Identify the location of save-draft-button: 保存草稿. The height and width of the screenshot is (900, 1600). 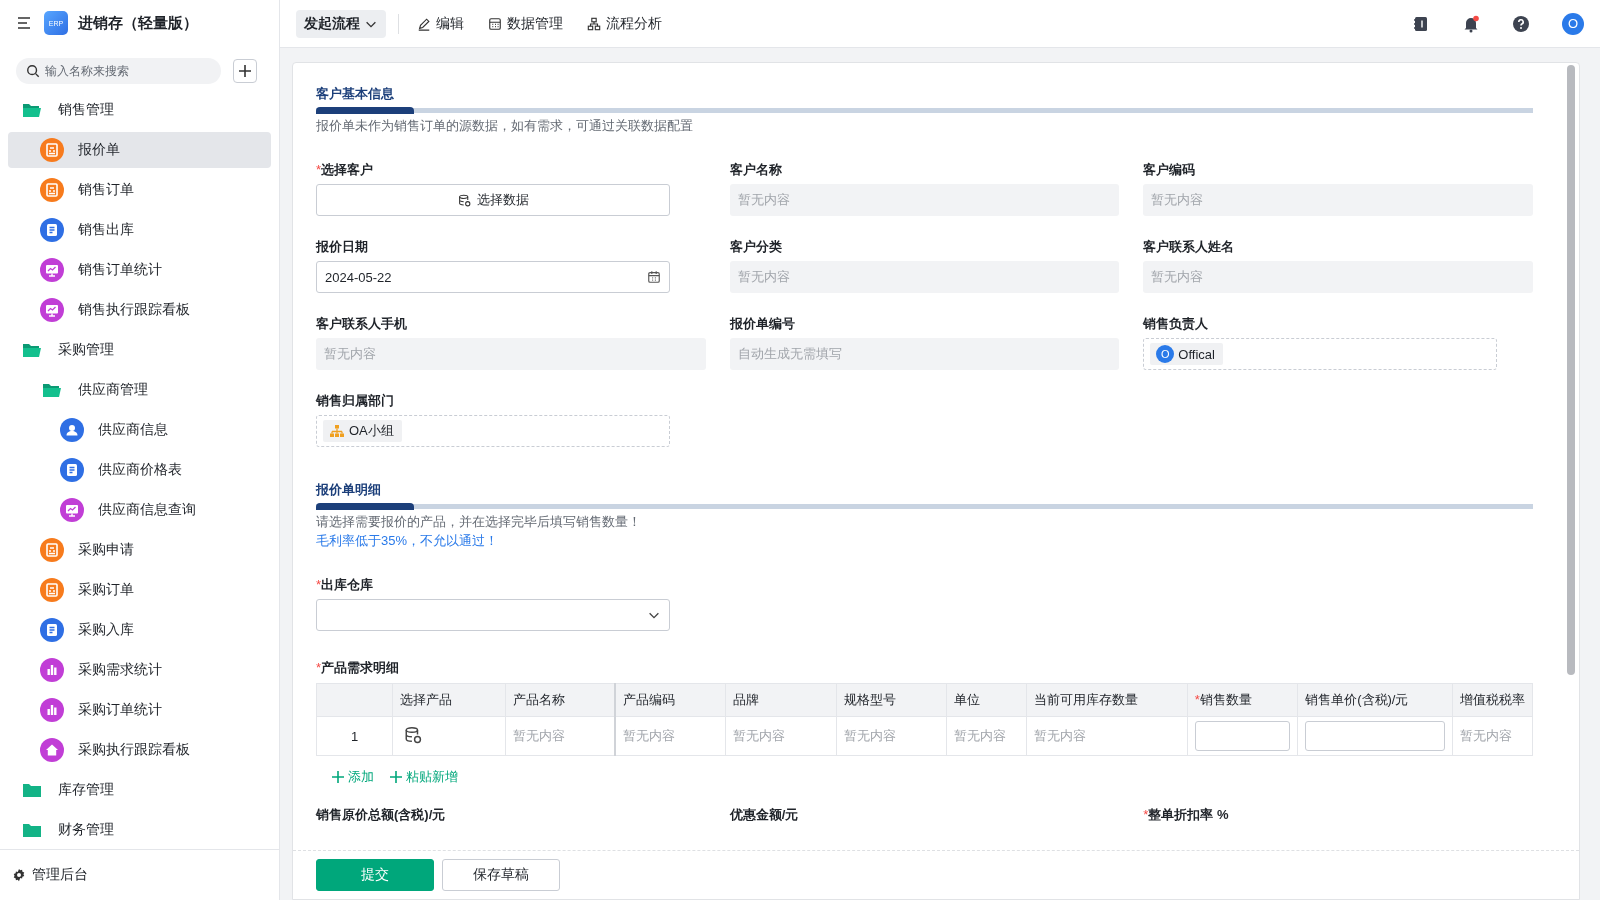
(501, 875).